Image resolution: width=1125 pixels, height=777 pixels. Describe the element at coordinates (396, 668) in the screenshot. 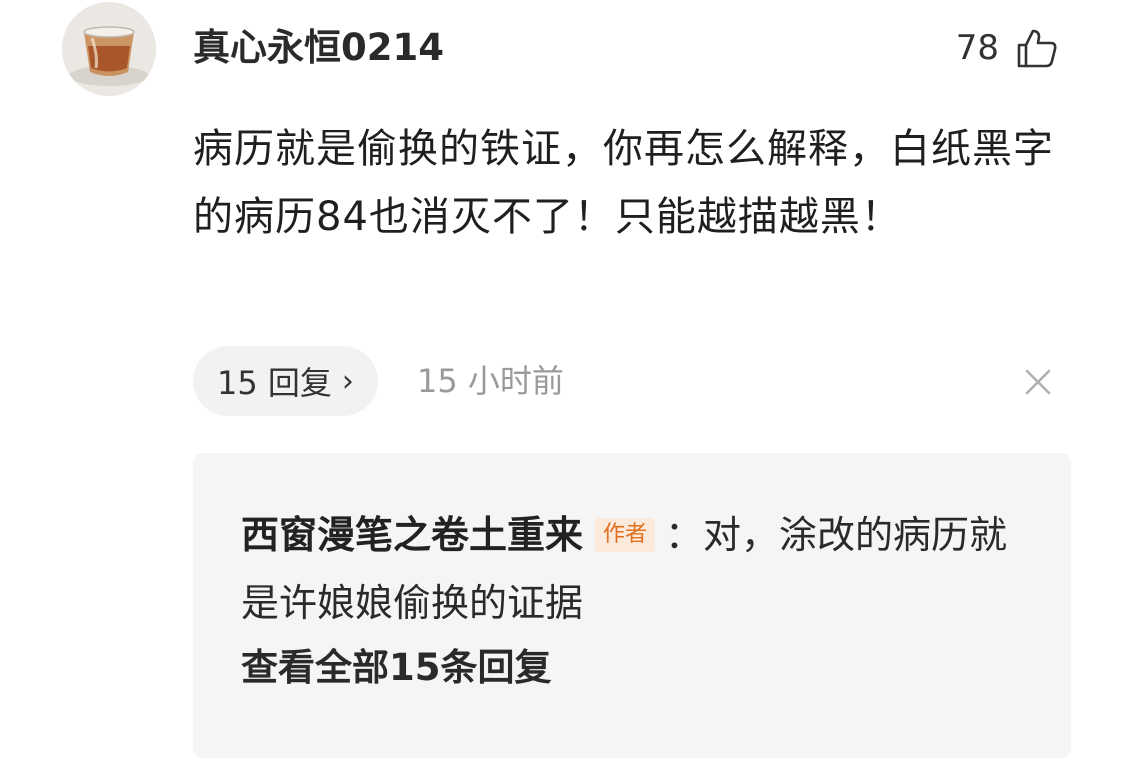

I see `view-all-replies-link: 查看全部15条回复` at that location.